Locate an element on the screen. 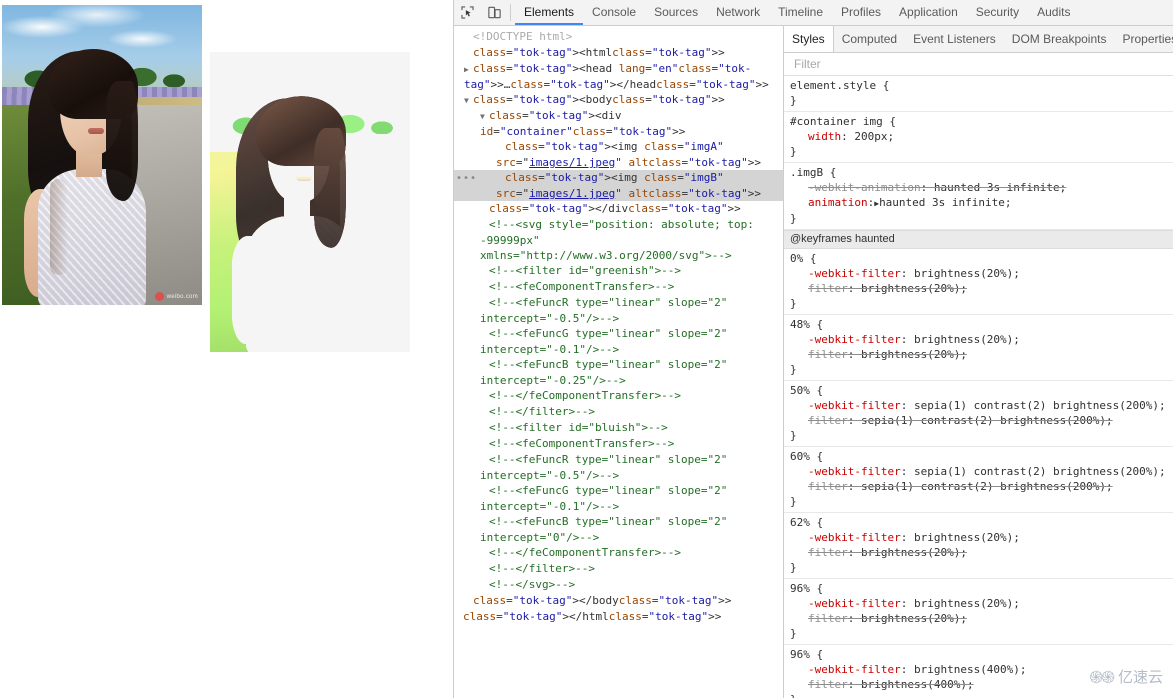 The image size is (1173, 698). disclosure-triangle: ▶ is located at coordinates (468, 69).